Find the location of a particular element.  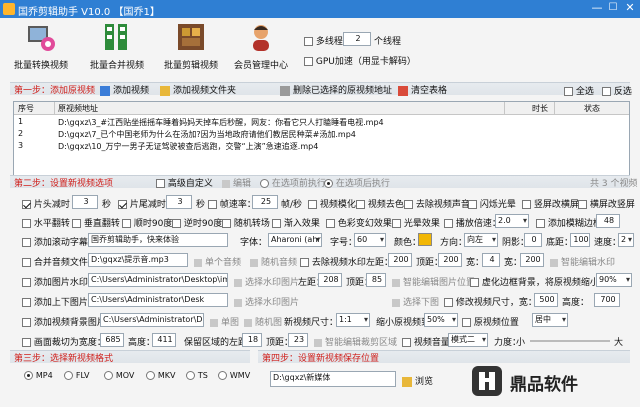

gpu-option: GPU加速（用显卡解码） is located at coordinates (360, 60).